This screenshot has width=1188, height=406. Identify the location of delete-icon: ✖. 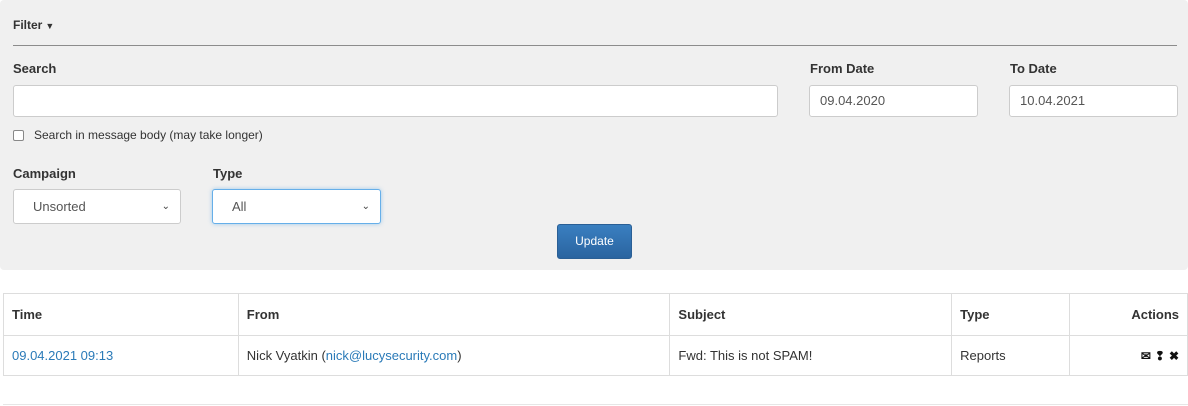
(1174, 356).